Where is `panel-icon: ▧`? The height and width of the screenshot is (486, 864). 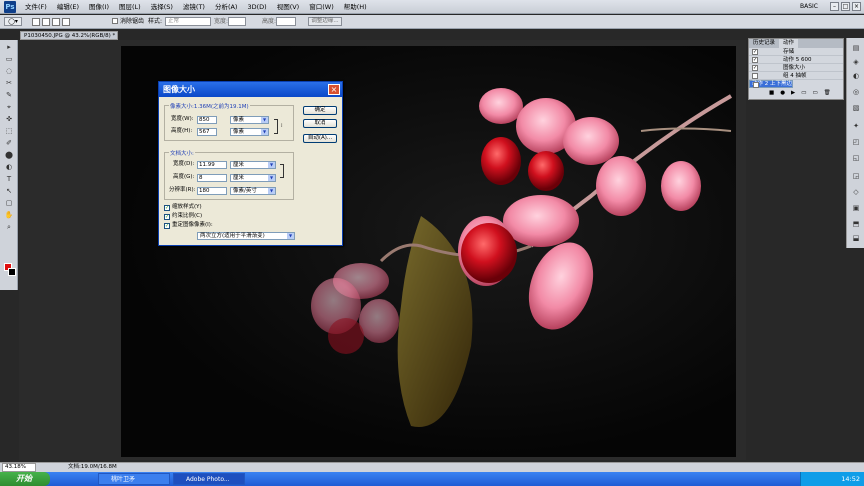
panel-icon: ▧ is located at coordinates (856, 108).